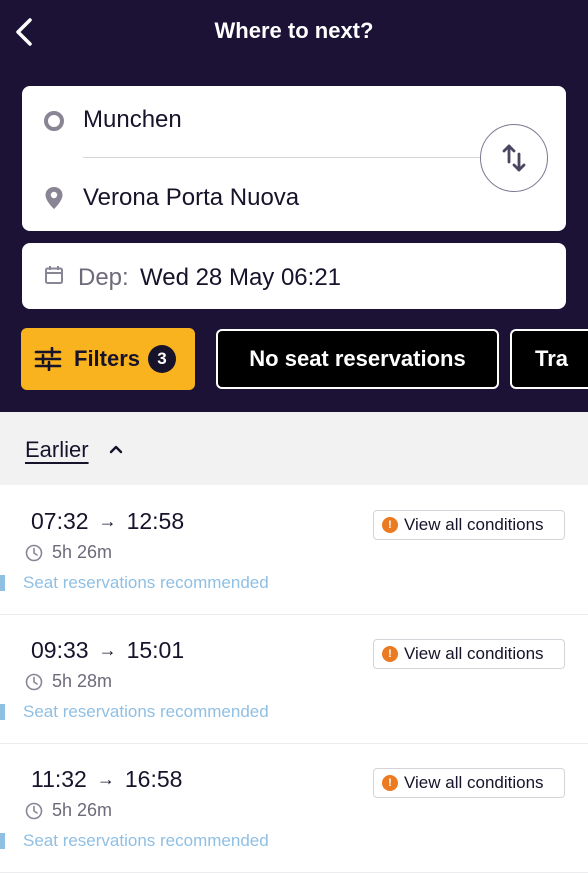 This screenshot has height=873, width=588. Describe the element at coordinates (283, 157) in the screenshot. I see `route-divider` at that location.